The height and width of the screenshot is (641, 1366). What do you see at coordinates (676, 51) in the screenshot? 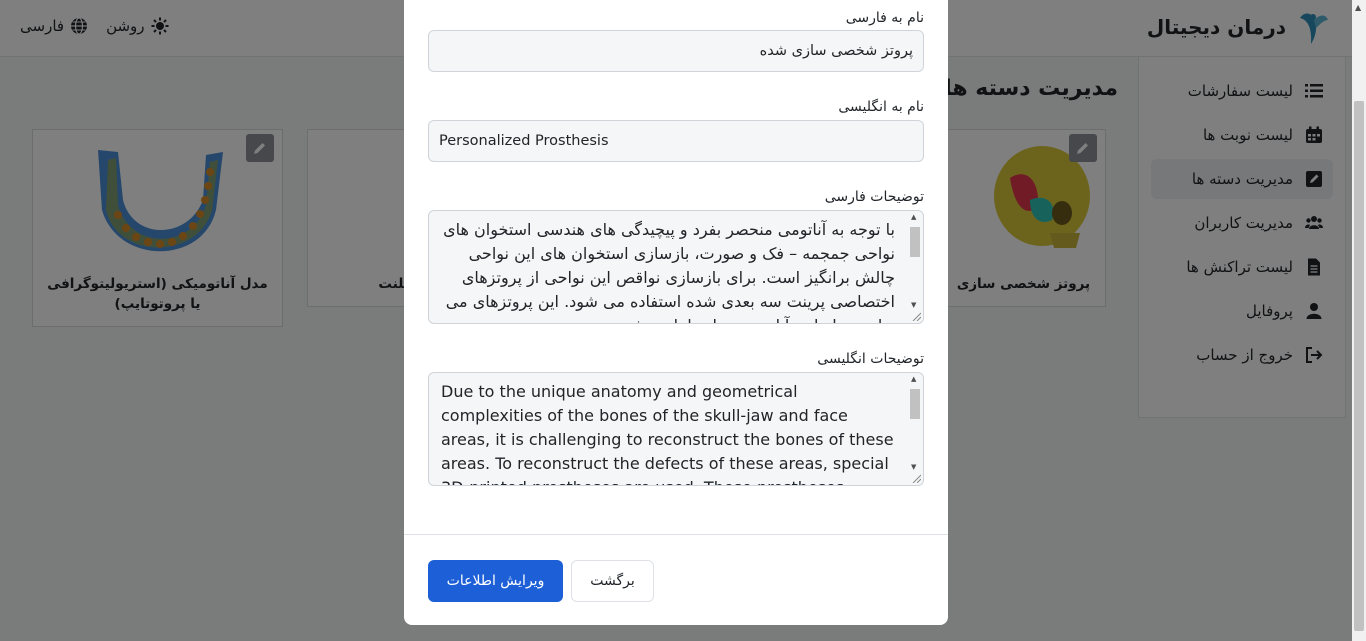
I see `fa-name-input: پروتز شخصی سازی شده` at bounding box center [676, 51].